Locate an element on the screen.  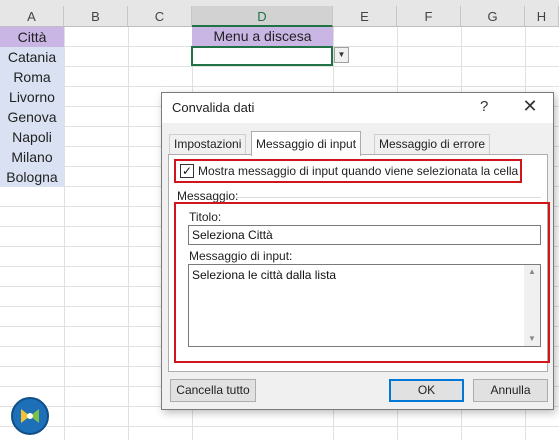
cell-city: Bologna is located at coordinates (32, 177).